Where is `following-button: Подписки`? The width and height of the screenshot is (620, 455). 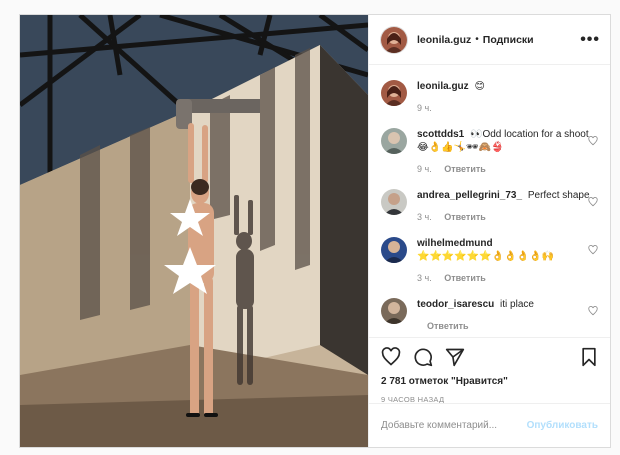
following-button: Подписки is located at coordinates (508, 40).